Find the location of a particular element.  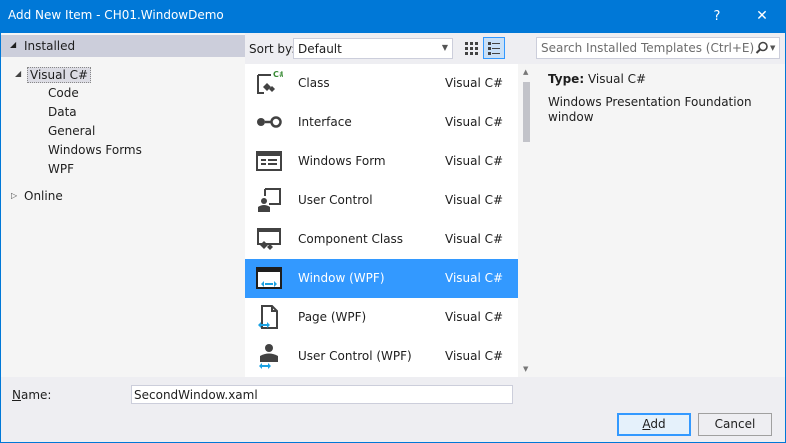

user-control-wpf-icon is located at coordinates (268, 356).